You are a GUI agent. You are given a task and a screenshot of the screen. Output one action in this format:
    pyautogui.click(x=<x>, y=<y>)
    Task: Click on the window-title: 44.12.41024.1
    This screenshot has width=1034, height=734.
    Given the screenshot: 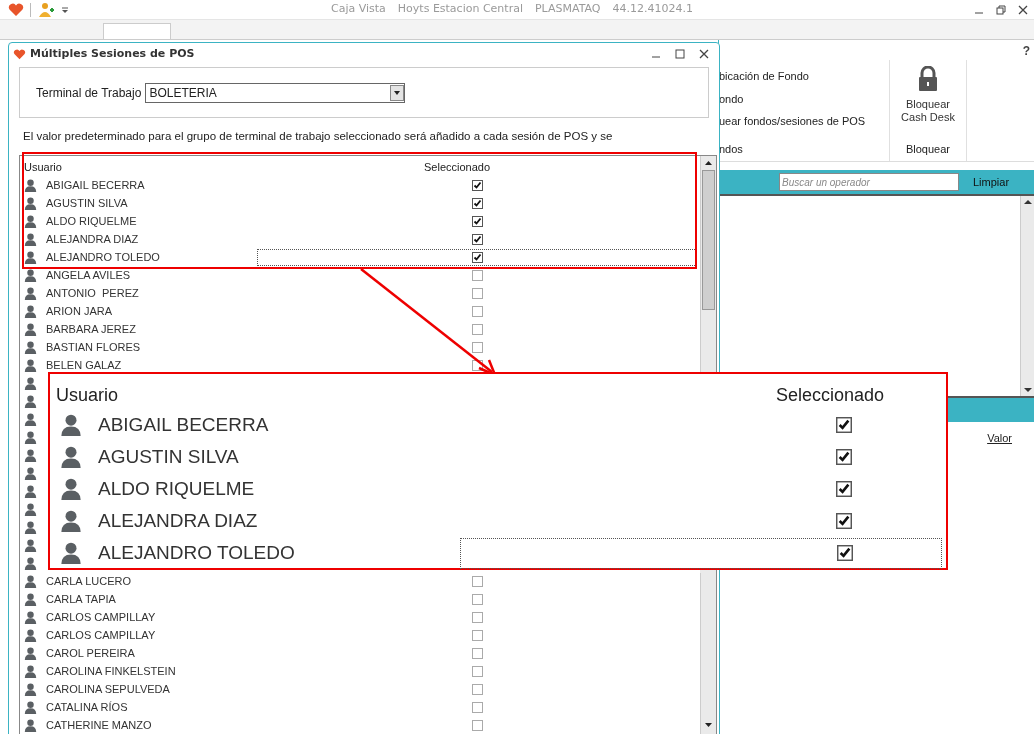 What is the action you would take?
    pyautogui.click(x=652, y=9)
    